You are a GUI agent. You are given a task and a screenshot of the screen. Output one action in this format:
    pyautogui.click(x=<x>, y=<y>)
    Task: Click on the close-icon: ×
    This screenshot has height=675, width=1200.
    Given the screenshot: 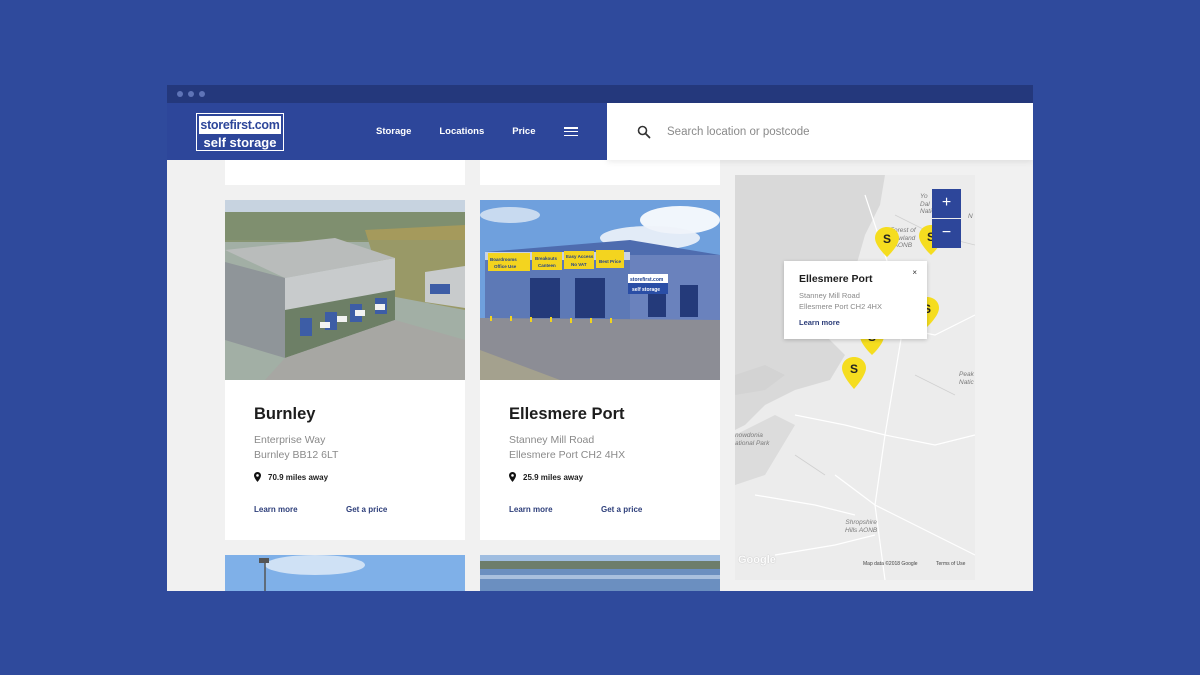 What is the action you would take?
    pyautogui.click(x=914, y=272)
    